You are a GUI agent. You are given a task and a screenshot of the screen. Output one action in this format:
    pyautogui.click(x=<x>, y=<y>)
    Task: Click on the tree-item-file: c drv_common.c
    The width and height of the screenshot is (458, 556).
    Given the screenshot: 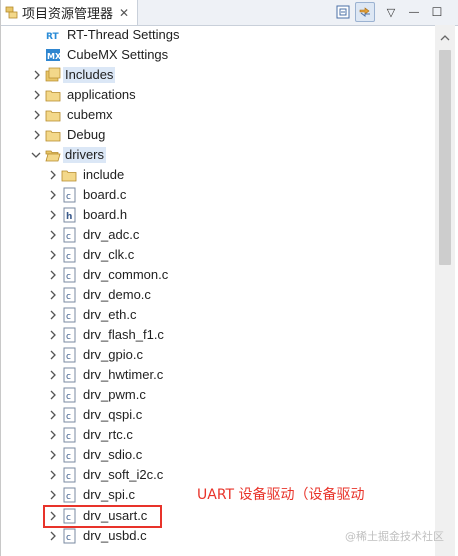 What is the action you would take?
    pyautogui.click(x=218, y=275)
    